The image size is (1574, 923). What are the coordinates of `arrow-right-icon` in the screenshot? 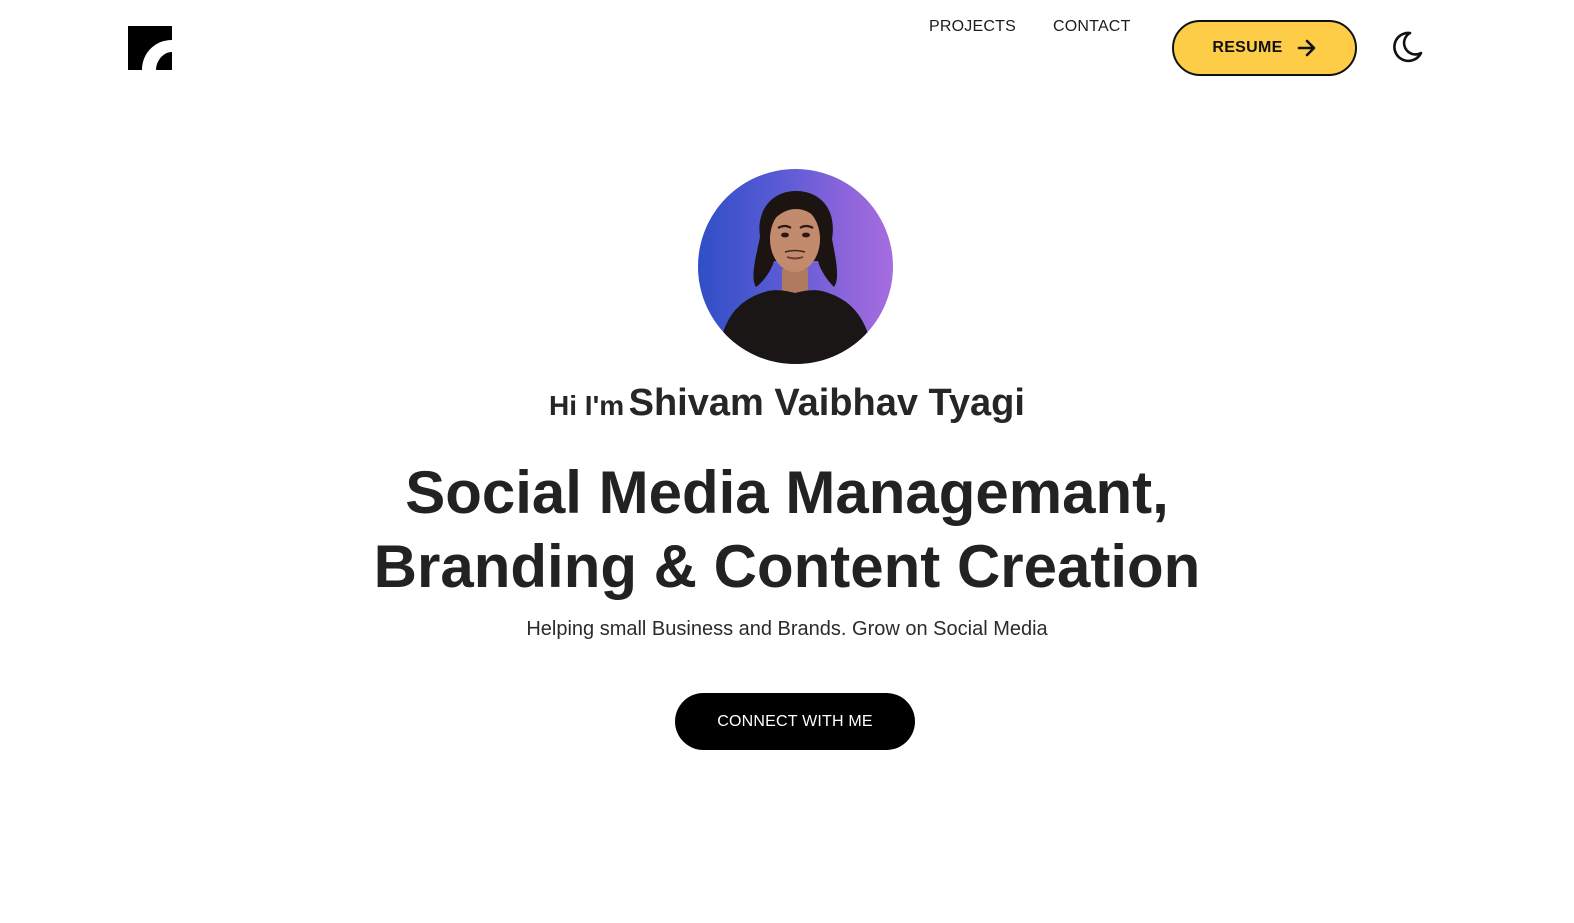 It's located at (1306, 48).